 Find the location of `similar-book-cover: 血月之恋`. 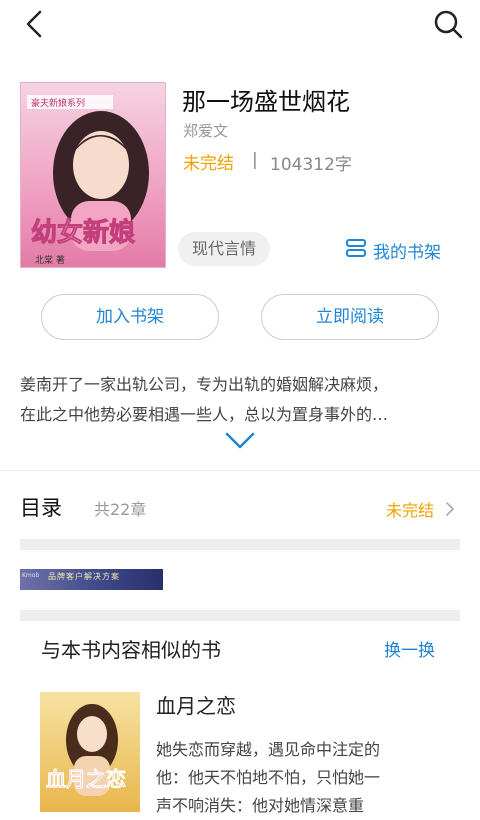

similar-book-cover: 血月之恋 is located at coordinates (90, 752).